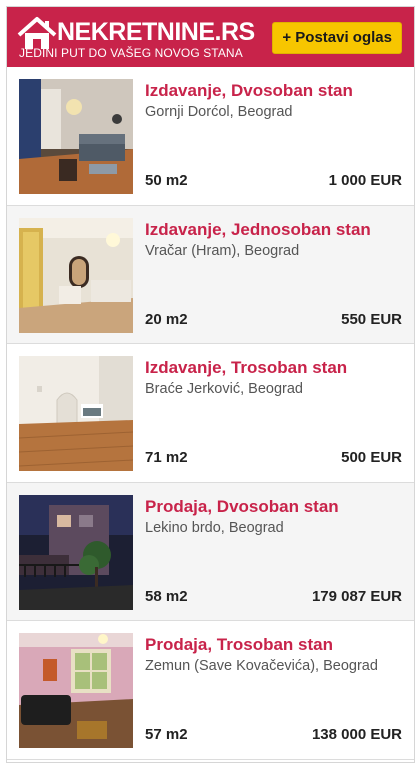  What do you see at coordinates (166, 180) in the screenshot?
I see `listing-area: 50 m2` at bounding box center [166, 180].